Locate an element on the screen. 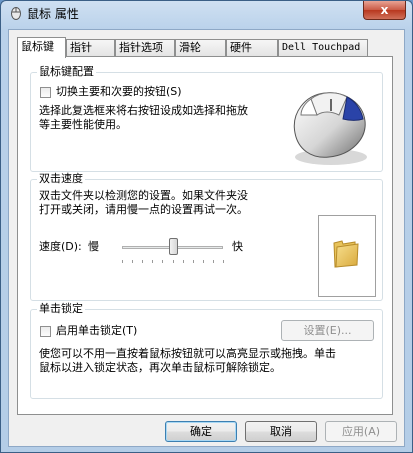 This screenshot has height=453, width=413. mouse-image-icon is located at coordinates (330, 128).